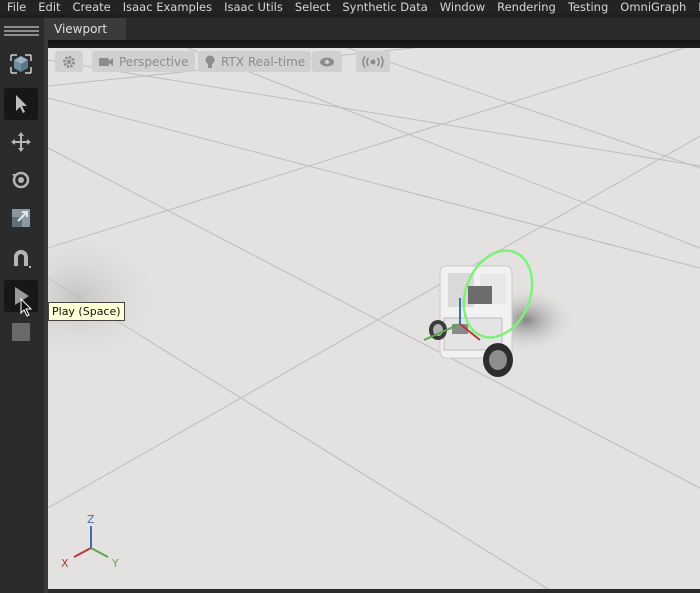  I want to click on axis-x-label: X, so click(65, 563).